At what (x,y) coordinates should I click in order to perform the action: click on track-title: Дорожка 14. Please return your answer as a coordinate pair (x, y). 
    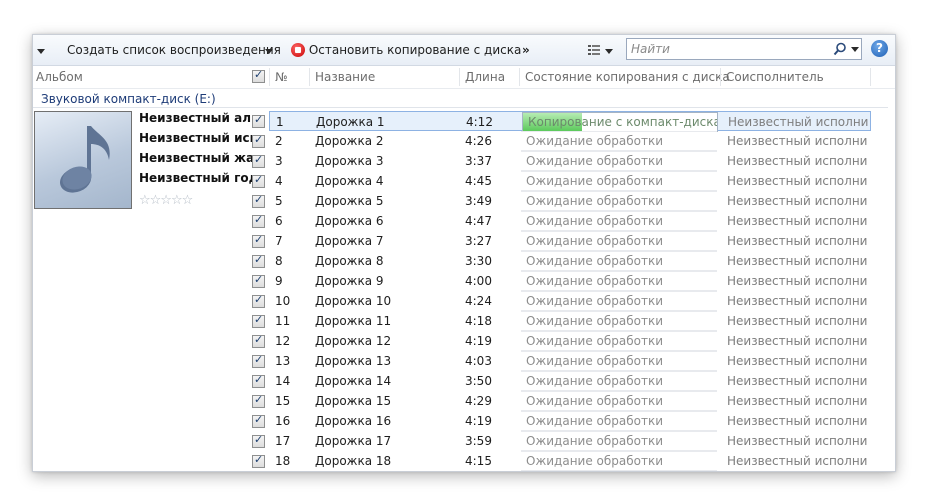
    Looking at the image, I should click on (353, 381).